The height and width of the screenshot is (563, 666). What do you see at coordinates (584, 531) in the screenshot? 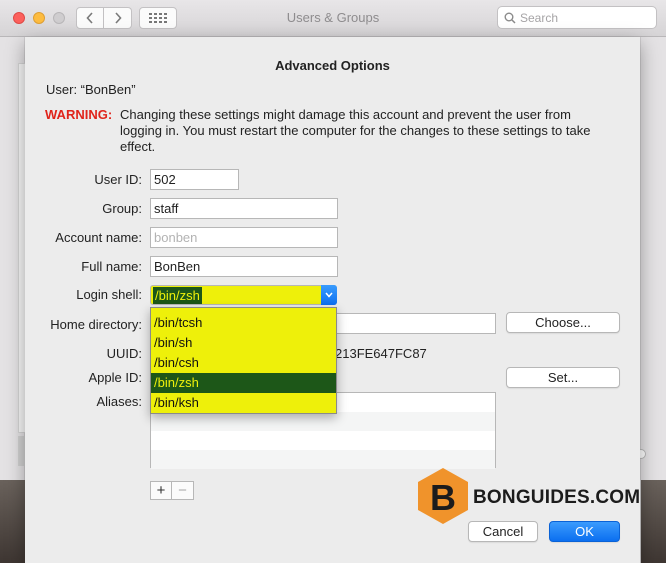
I see `ok-button: OK` at bounding box center [584, 531].